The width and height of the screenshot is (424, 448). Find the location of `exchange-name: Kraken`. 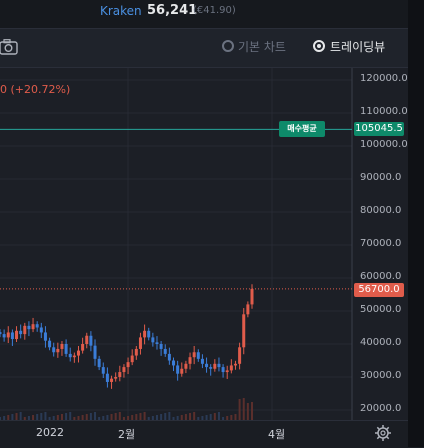

exchange-name: Kraken is located at coordinates (121, 11).